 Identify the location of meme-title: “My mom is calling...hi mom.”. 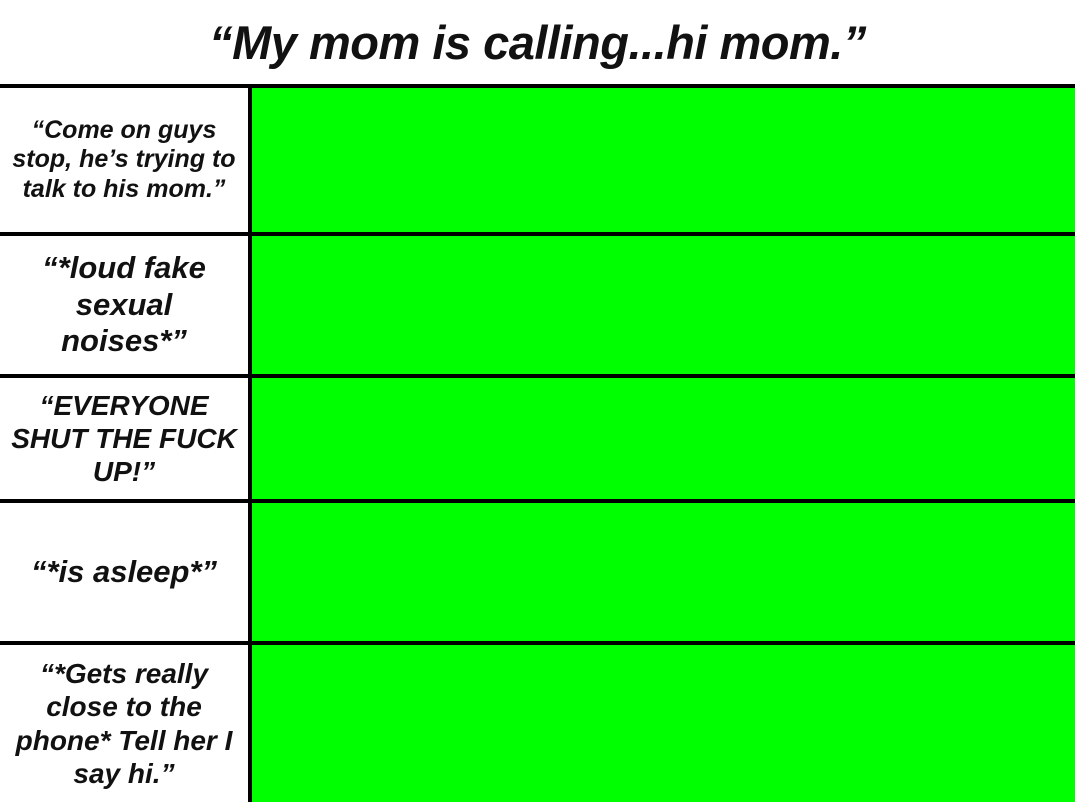
(537, 42).